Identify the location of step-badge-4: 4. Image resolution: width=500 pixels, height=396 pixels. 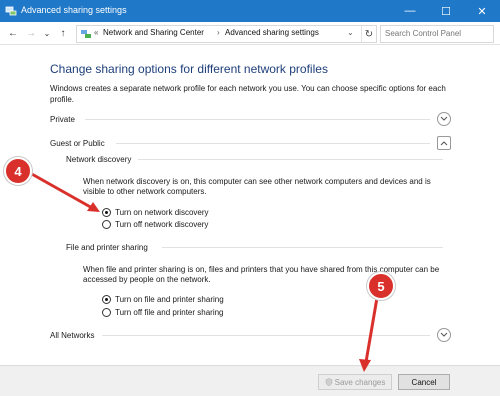
(18, 171).